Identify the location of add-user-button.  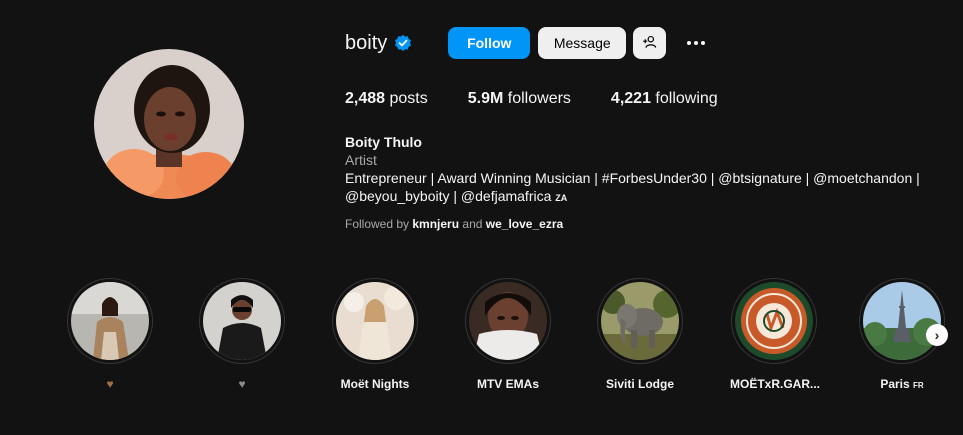
(650, 43).